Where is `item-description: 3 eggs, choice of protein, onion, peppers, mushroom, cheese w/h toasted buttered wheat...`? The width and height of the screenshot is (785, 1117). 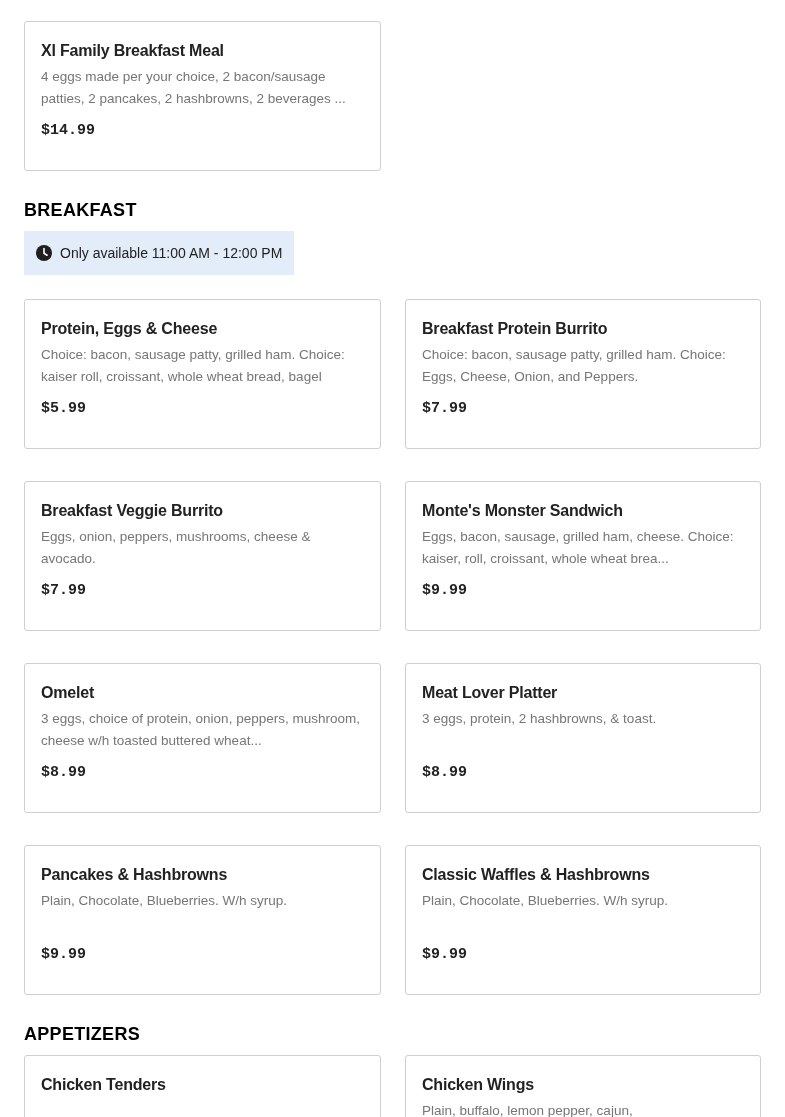 item-description: 3 eggs, choice of protein, onion, peppers, mushroom, cheese w/h toasted buttered wheat... is located at coordinates (201, 730).